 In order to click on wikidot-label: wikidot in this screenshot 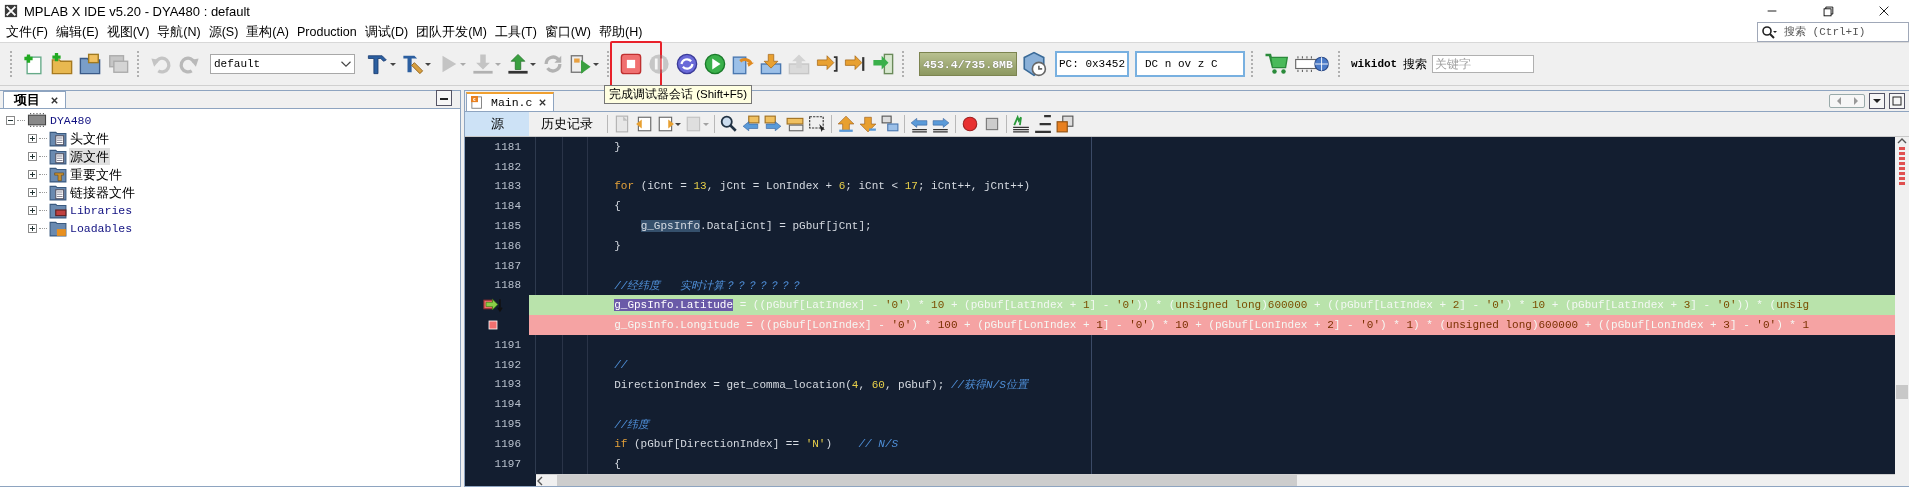, I will do `click(1374, 64)`.